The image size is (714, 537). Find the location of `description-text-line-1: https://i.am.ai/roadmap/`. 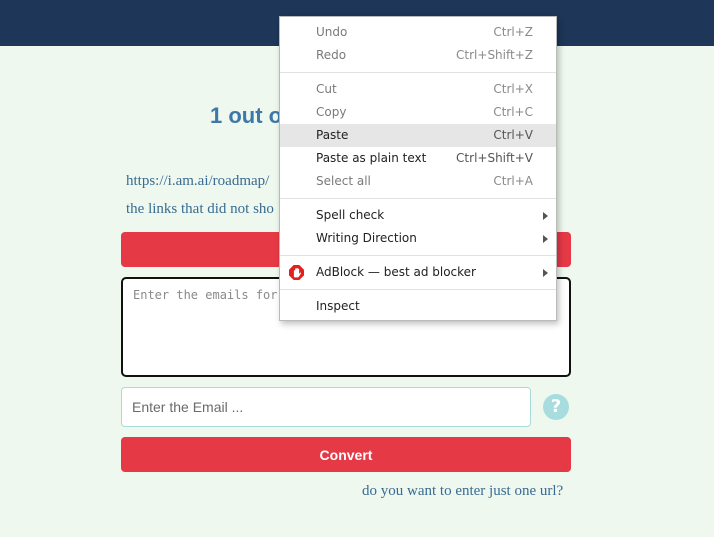

description-text-line-1: https://i.am.ai/roadmap/ is located at coordinates (198, 181).